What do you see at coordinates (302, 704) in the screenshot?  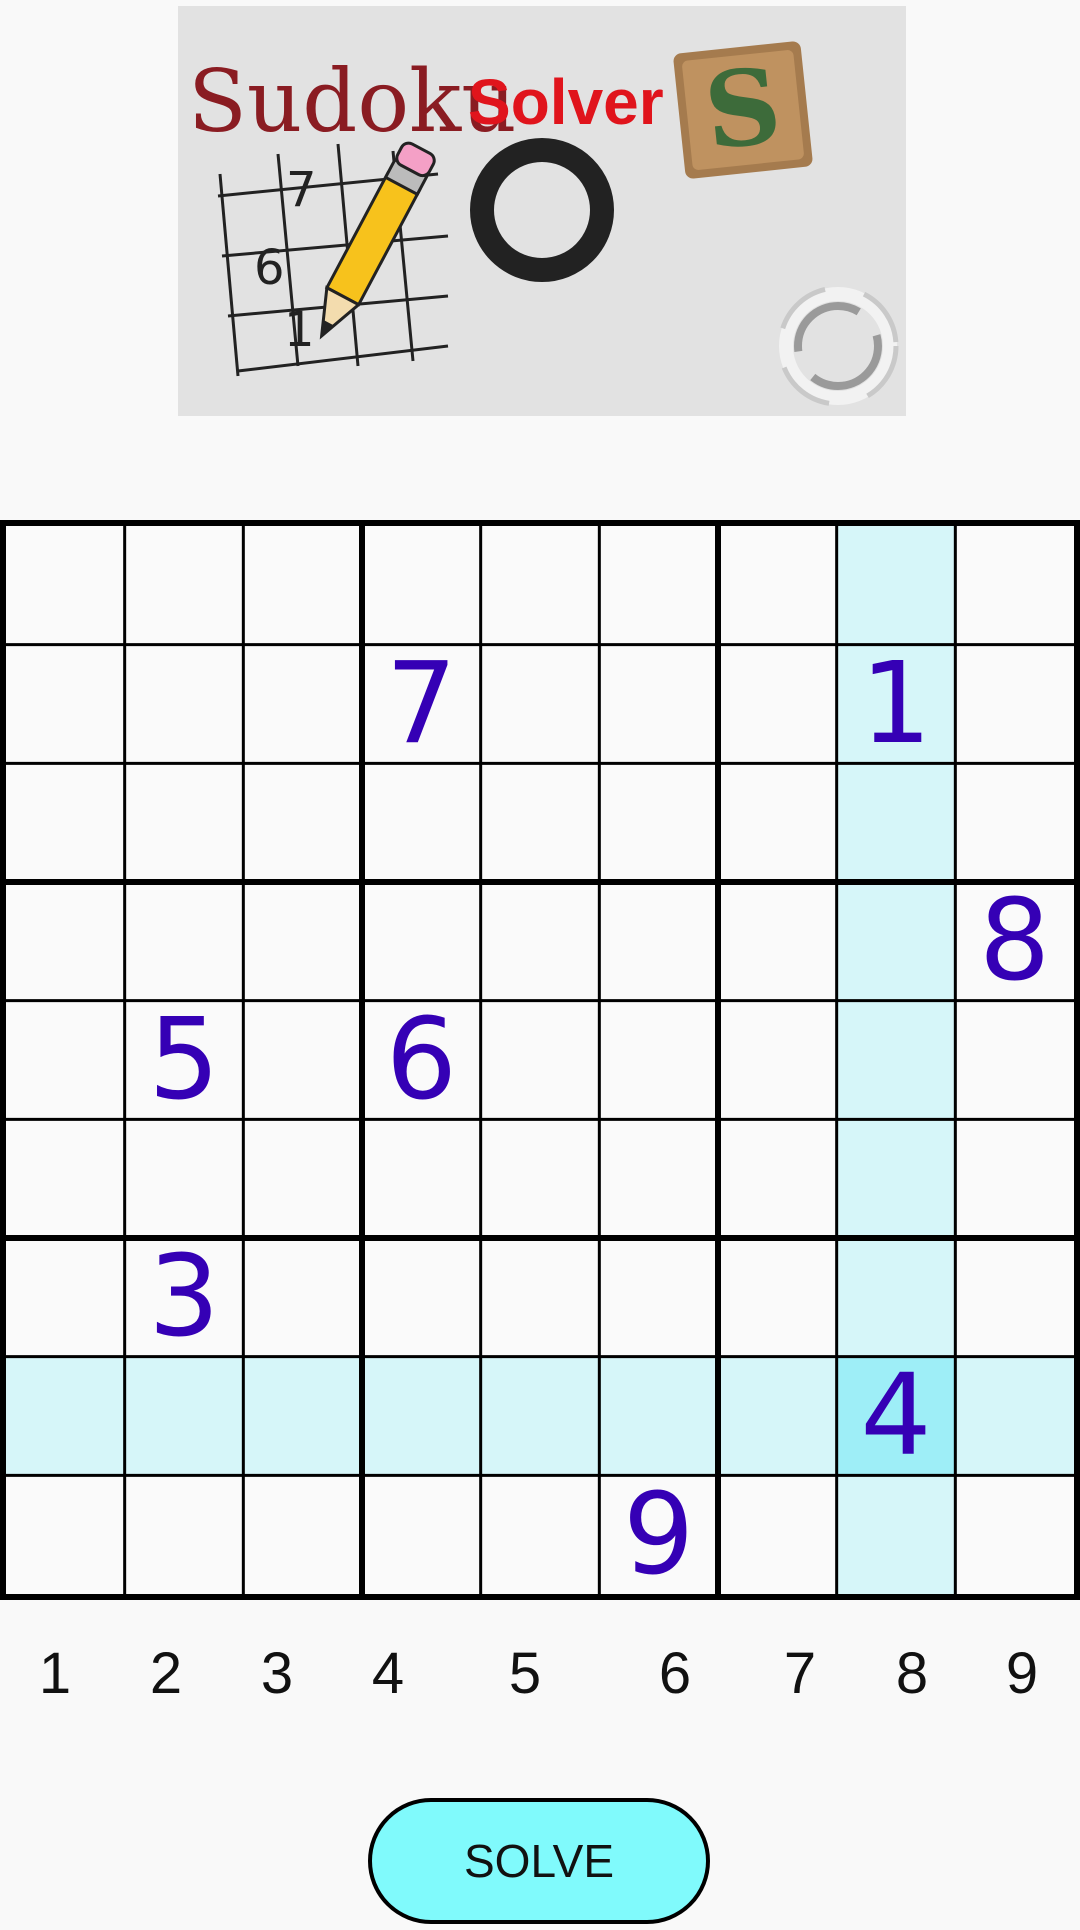 I see `board-cell-r2-c3` at bounding box center [302, 704].